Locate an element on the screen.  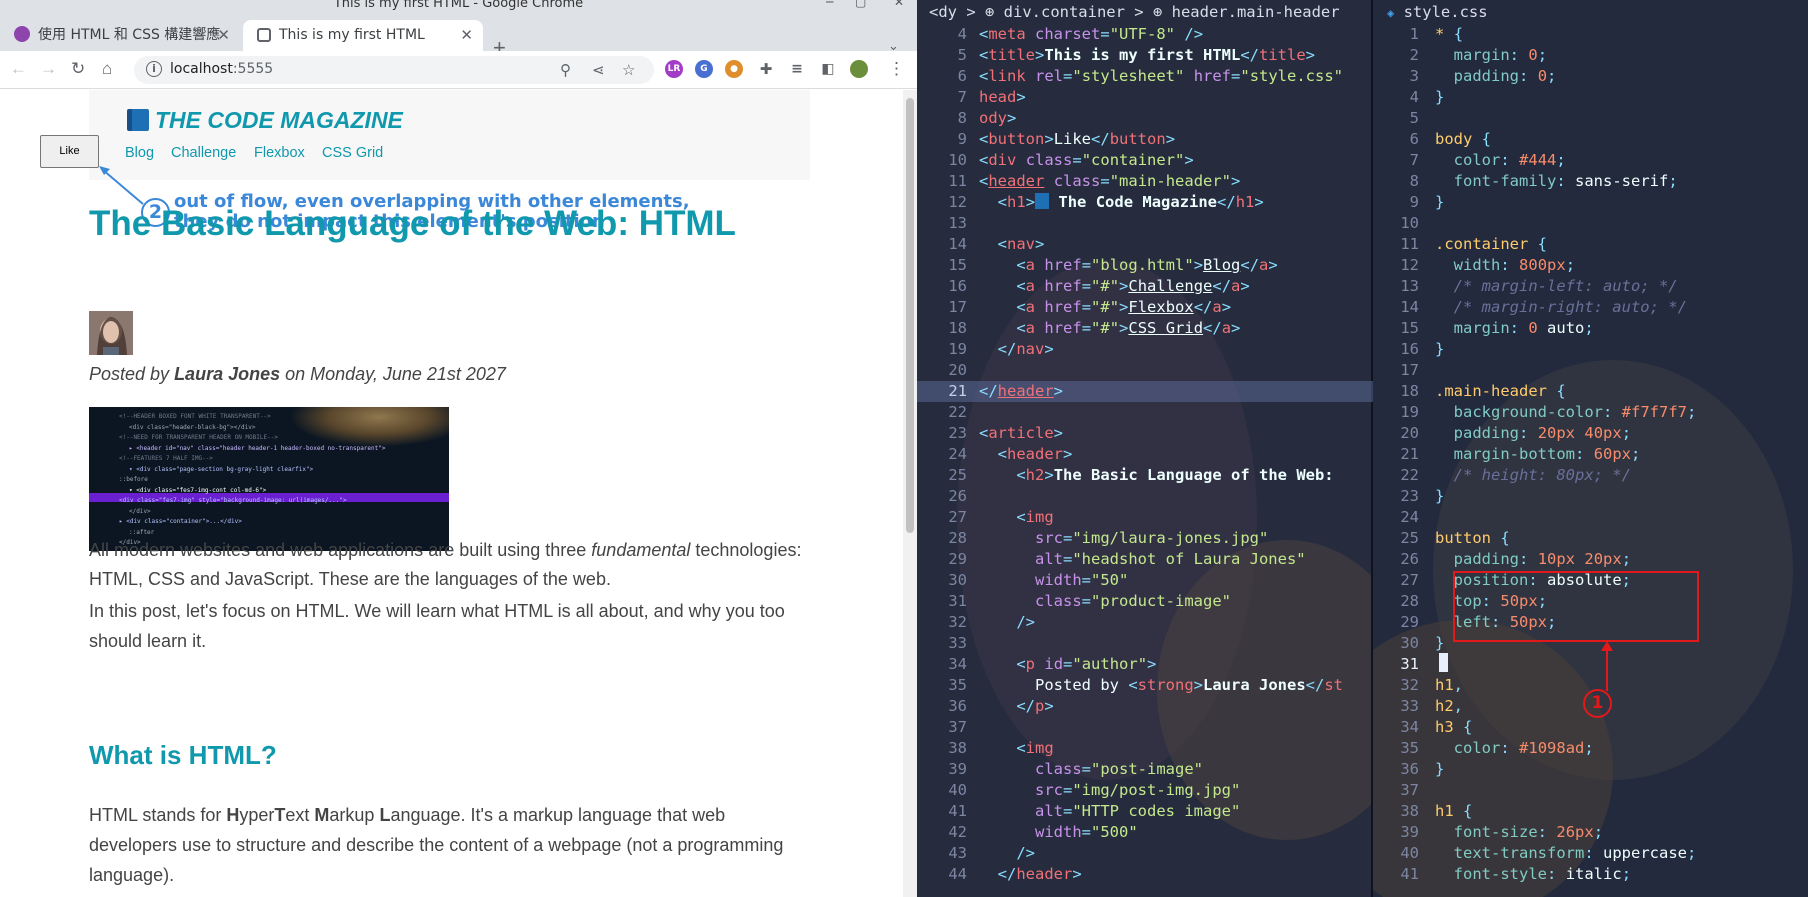
code-line: 23} is located at coordinates (1590, 496).